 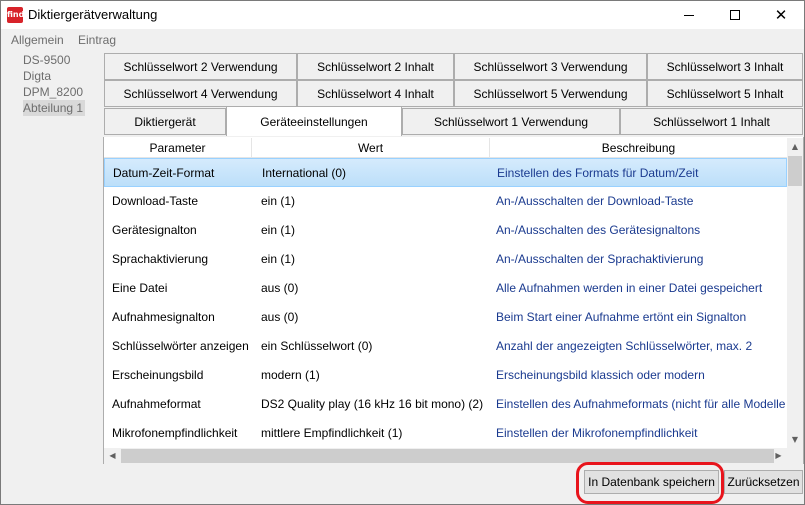 I want to click on scroll-left-icon: ◀, so click(x=112, y=456).